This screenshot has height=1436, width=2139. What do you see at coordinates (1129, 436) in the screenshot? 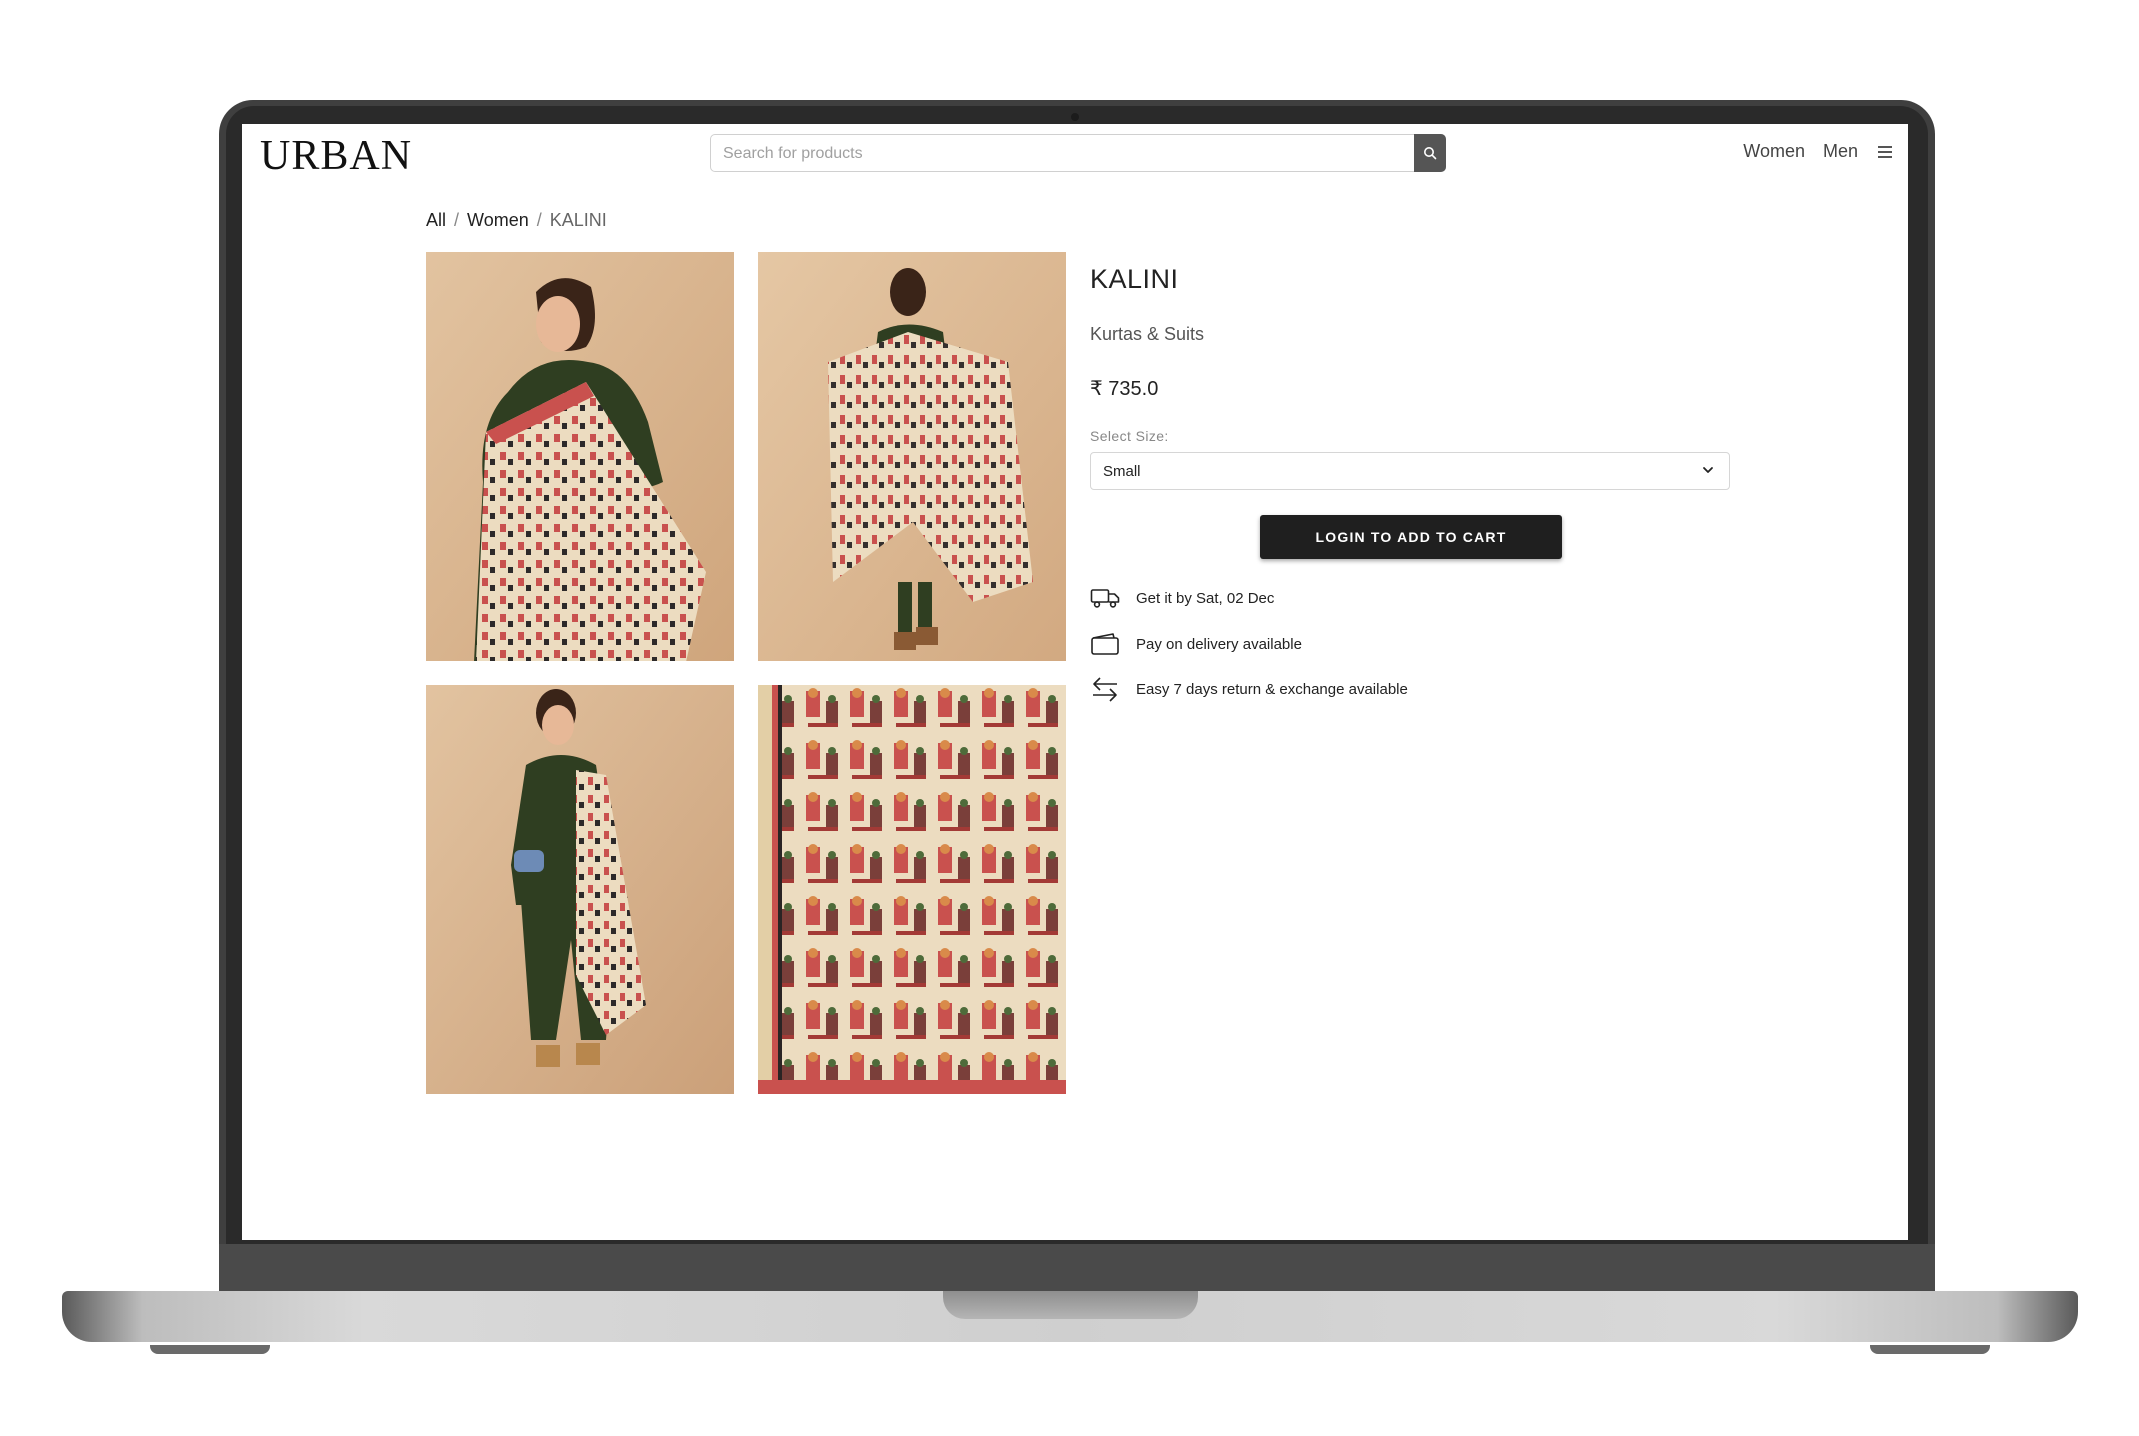
I see `size-label: Select Size:` at bounding box center [1129, 436].